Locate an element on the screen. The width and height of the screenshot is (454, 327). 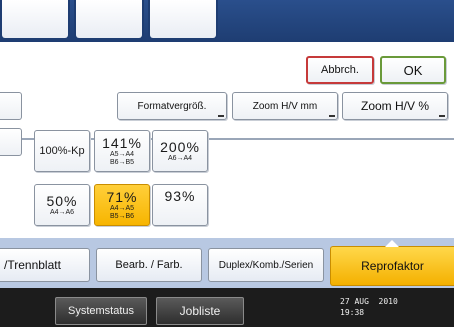
tab-reprofaktor: Reprofaktor is located at coordinates (392, 263).